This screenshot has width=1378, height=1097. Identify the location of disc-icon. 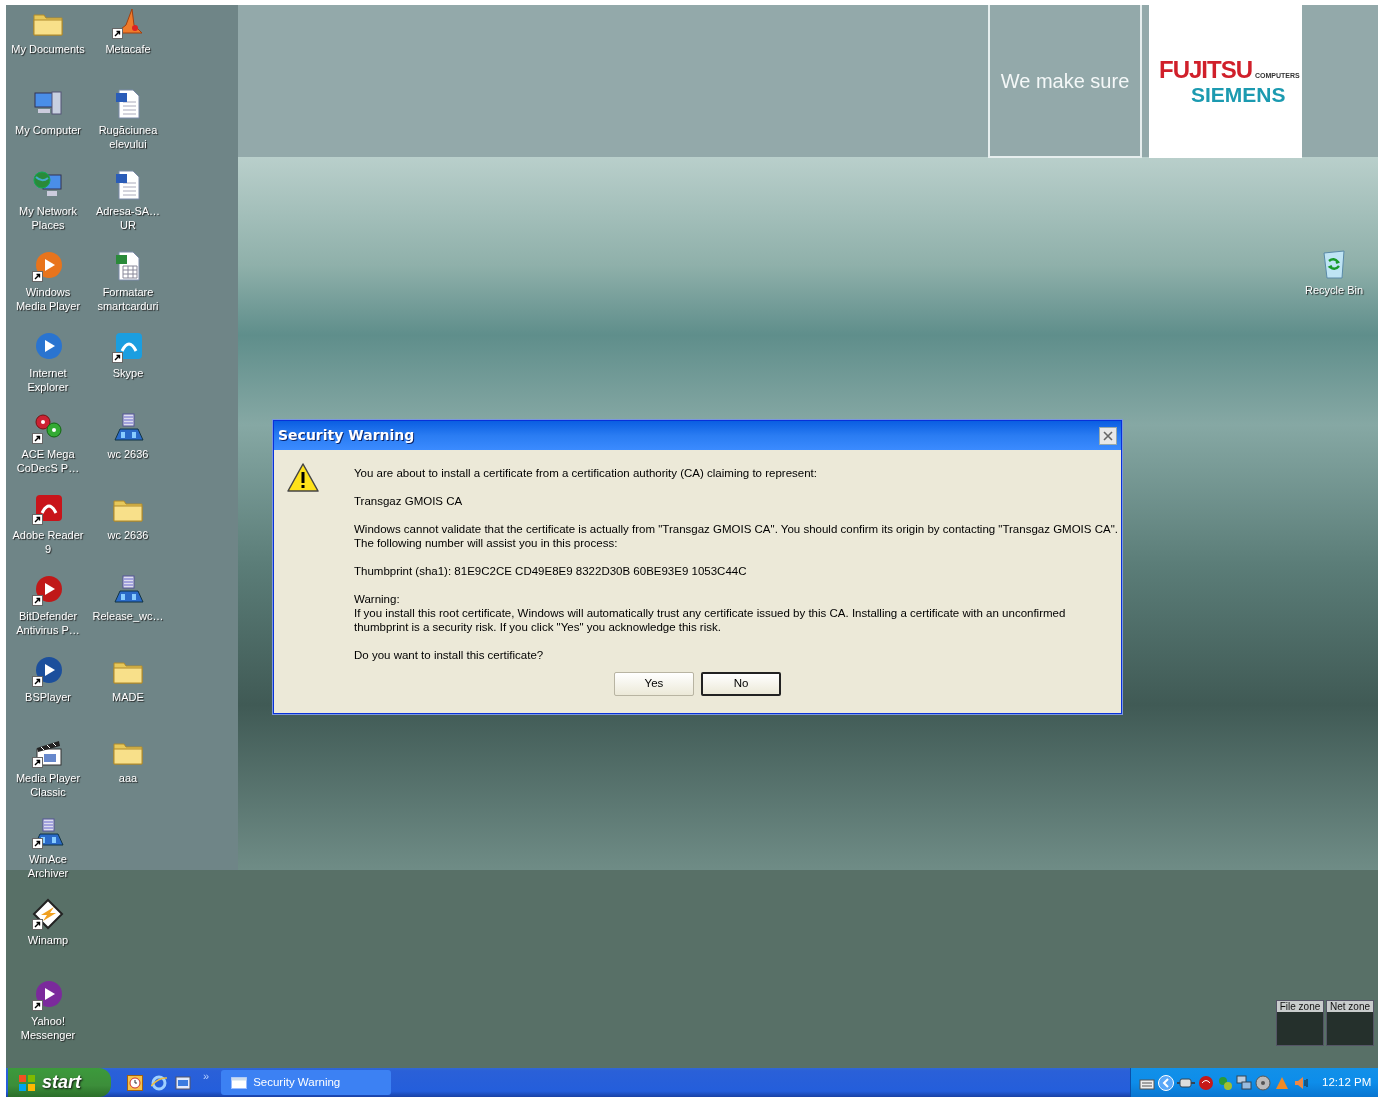
(1263, 1082).